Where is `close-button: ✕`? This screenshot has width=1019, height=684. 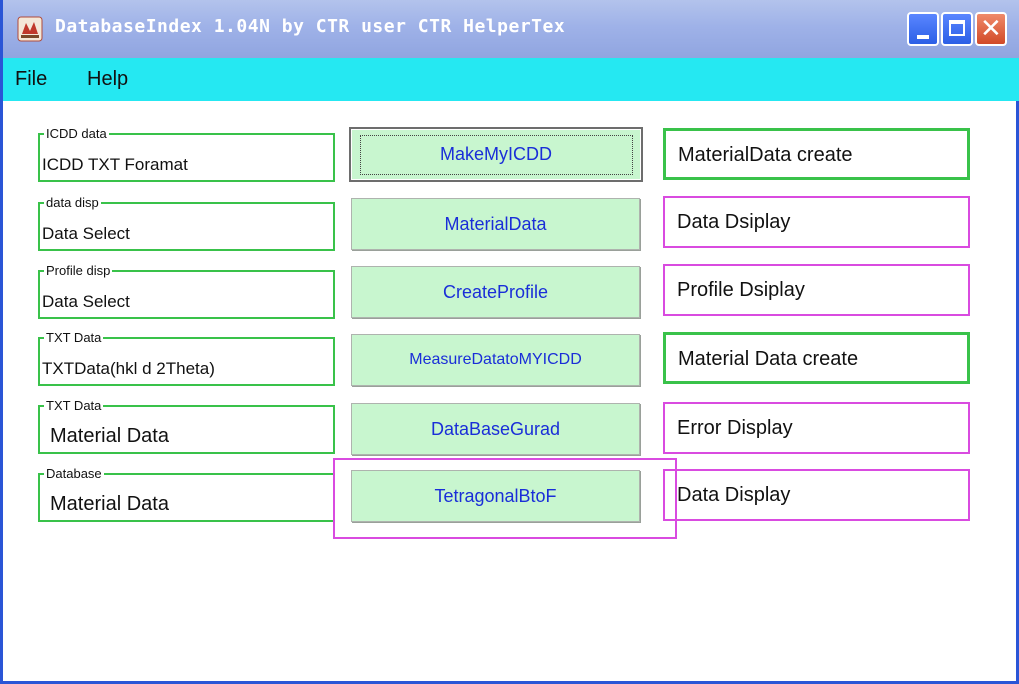 close-button: ✕ is located at coordinates (991, 29).